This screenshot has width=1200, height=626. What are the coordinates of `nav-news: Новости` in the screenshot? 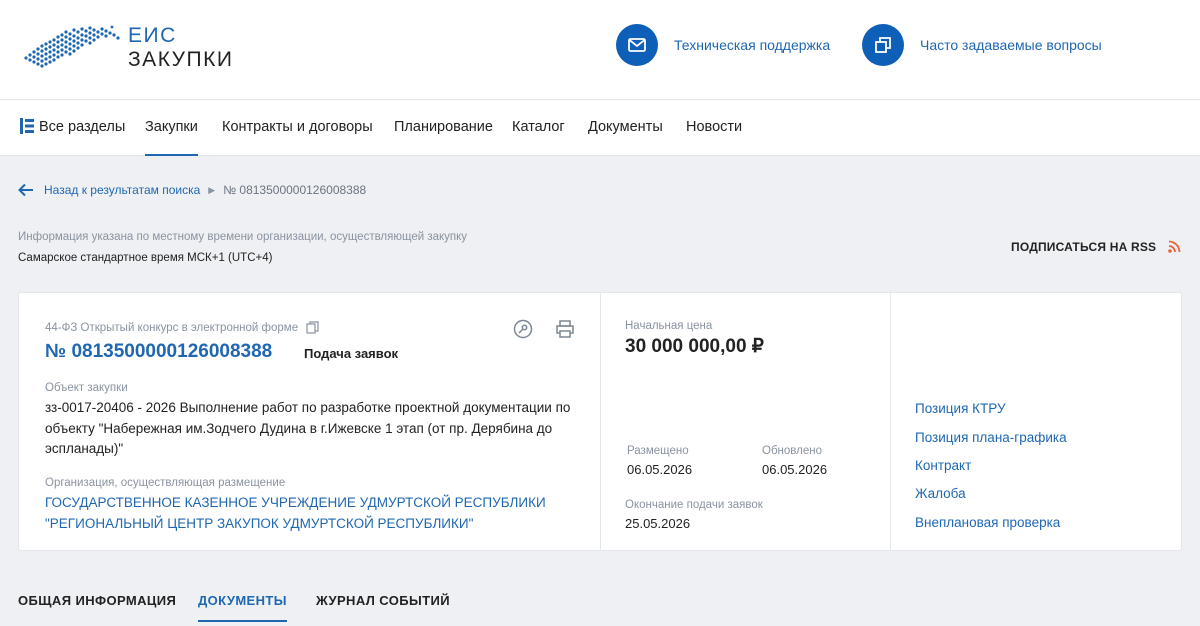 It's located at (714, 128).